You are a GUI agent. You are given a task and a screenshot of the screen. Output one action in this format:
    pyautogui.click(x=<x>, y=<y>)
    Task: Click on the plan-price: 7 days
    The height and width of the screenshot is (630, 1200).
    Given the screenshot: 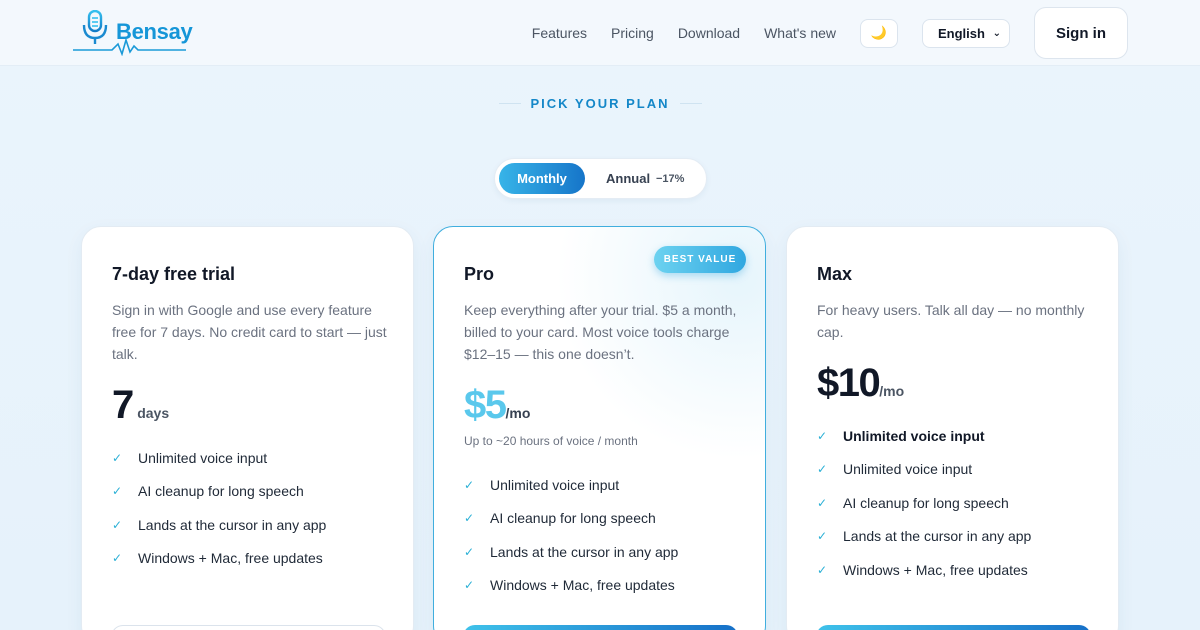 What is the action you would take?
    pyautogui.click(x=140, y=405)
    